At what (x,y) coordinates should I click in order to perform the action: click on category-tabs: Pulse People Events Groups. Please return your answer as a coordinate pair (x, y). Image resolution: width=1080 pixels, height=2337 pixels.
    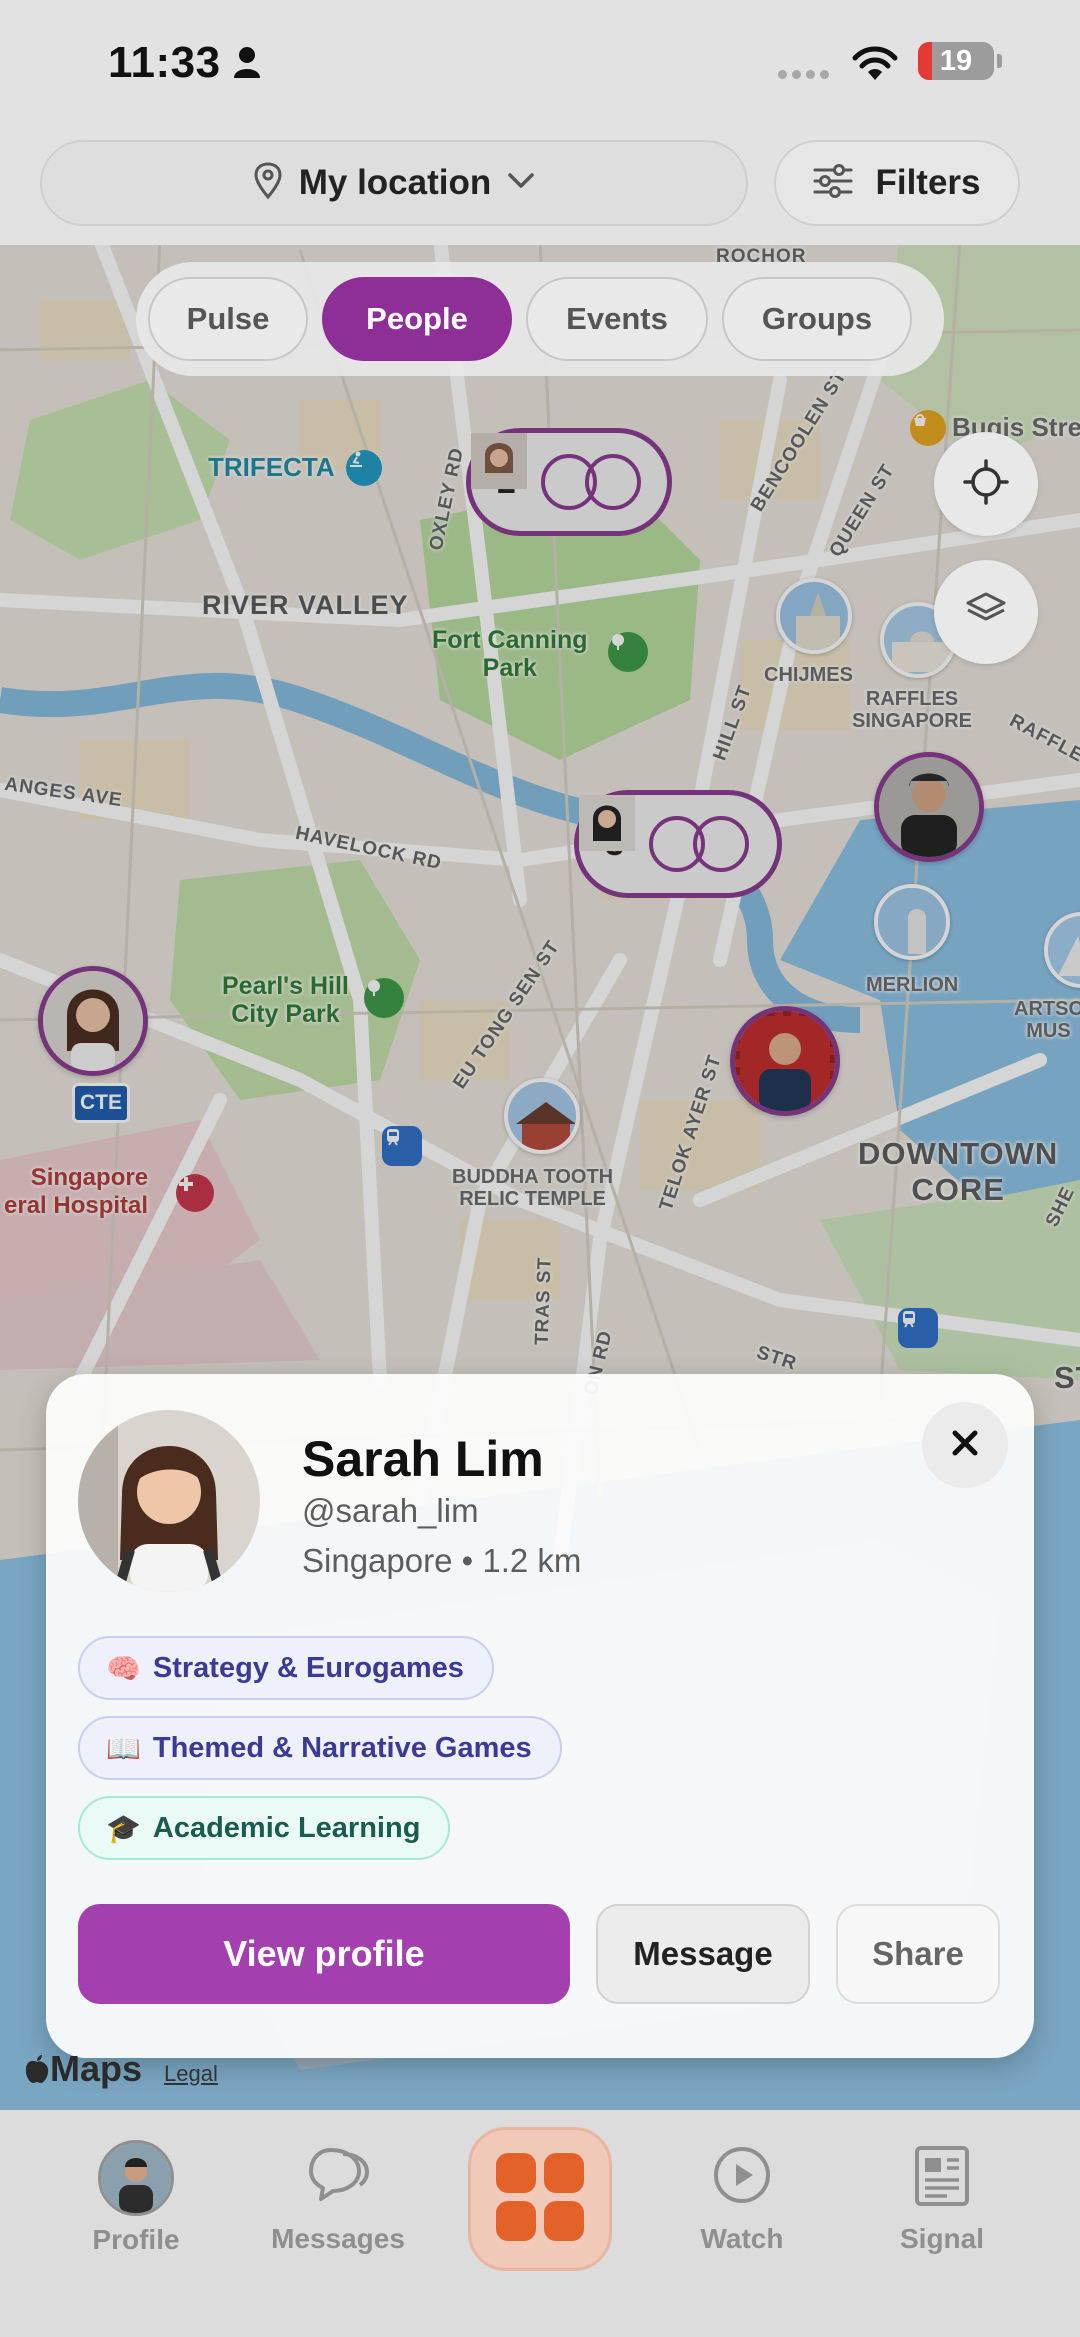
    Looking at the image, I should click on (540, 319).